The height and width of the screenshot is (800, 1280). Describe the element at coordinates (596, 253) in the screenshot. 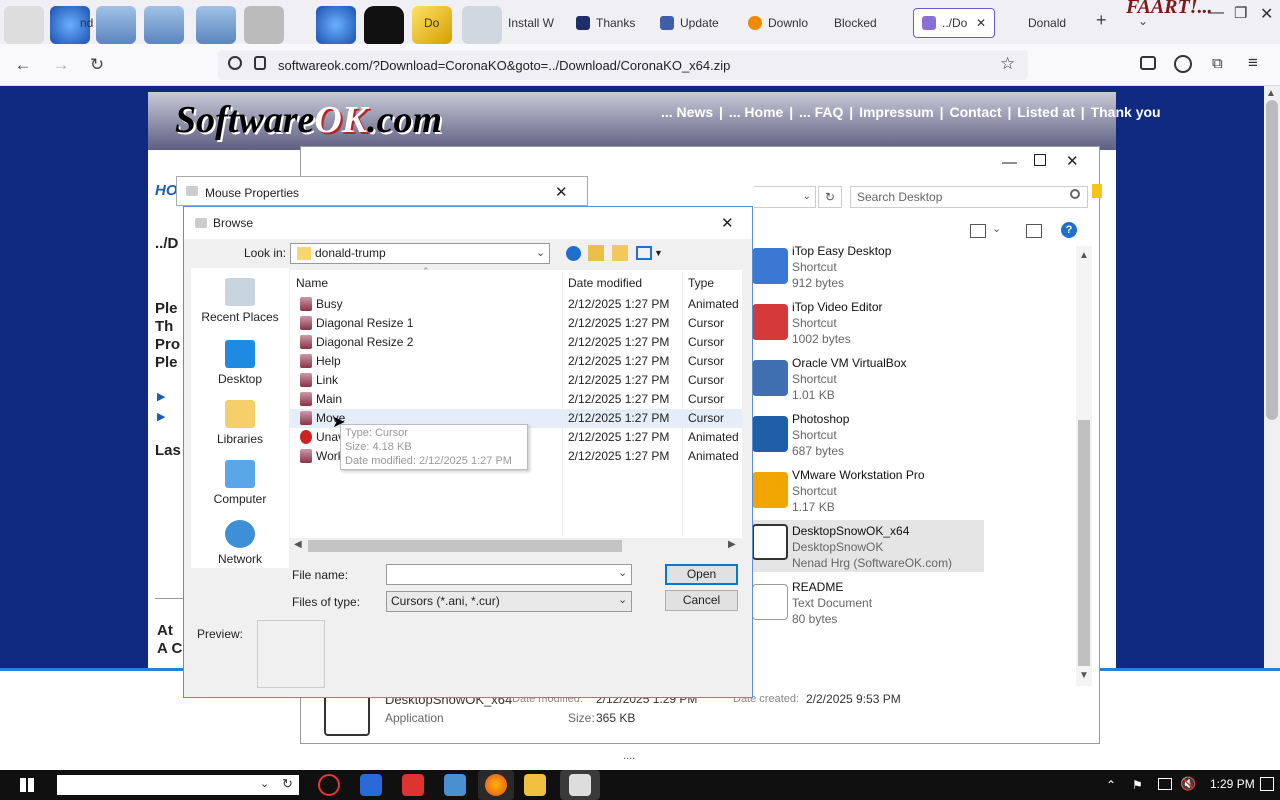

I see `up-folder-icon` at that location.